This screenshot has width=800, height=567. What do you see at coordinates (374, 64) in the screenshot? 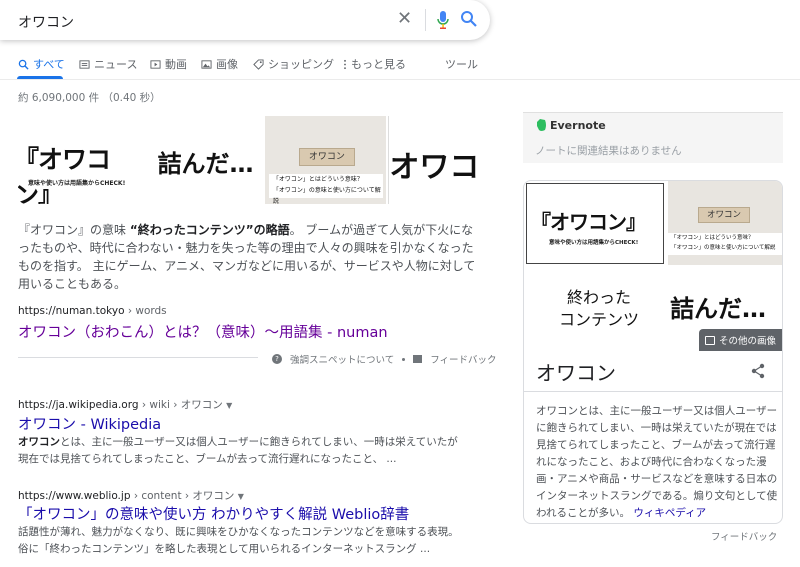
I see `tab-more: もっと見る` at bounding box center [374, 64].